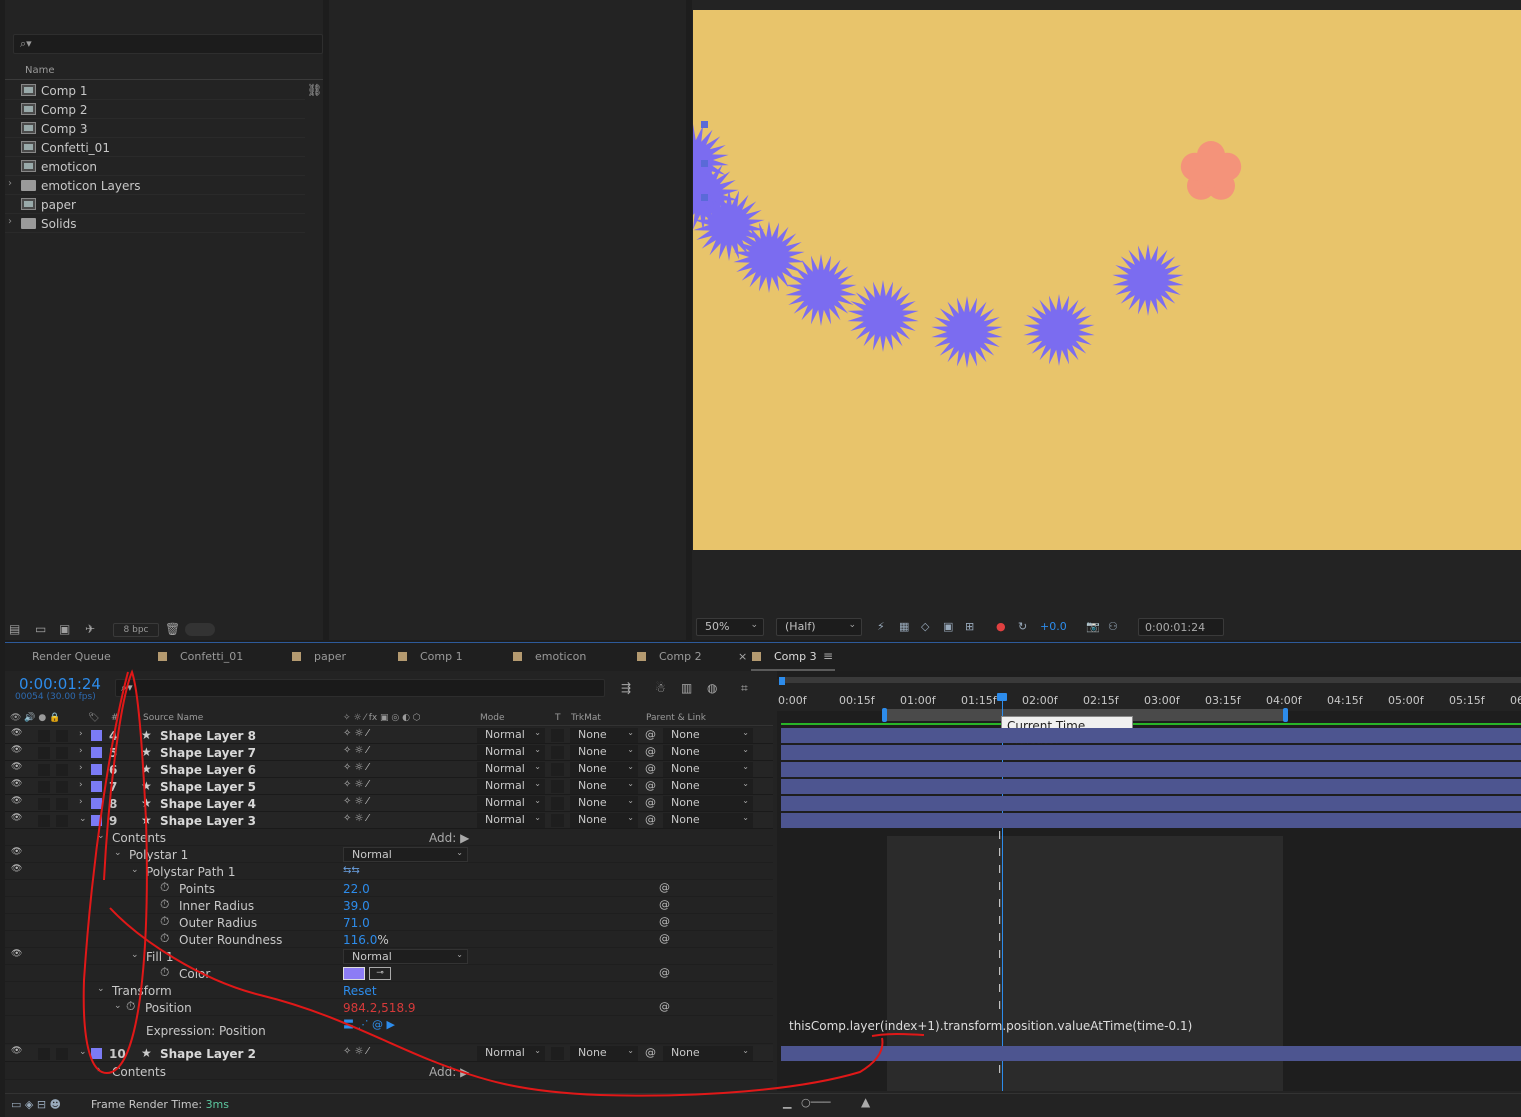 This screenshot has height=1117, width=1521. Describe the element at coordinates (208, 787) in the screenshot. I see `layer-name: Shape Layer 5` at that location.